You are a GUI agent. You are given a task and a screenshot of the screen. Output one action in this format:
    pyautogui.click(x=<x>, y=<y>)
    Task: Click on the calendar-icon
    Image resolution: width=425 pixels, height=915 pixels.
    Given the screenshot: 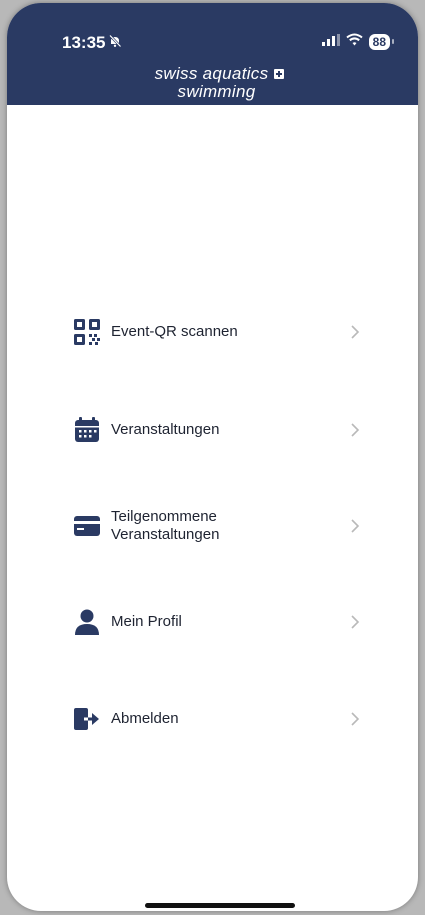 What is the action you would take?
    pyautogui.click(x=87, y=430)
    